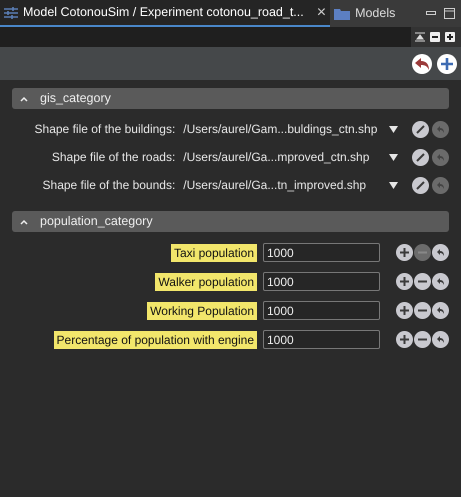 Image resolution: width=461 pixels, height=497 pixels. I want to click on category-header: gis_category, so click(230, 98).